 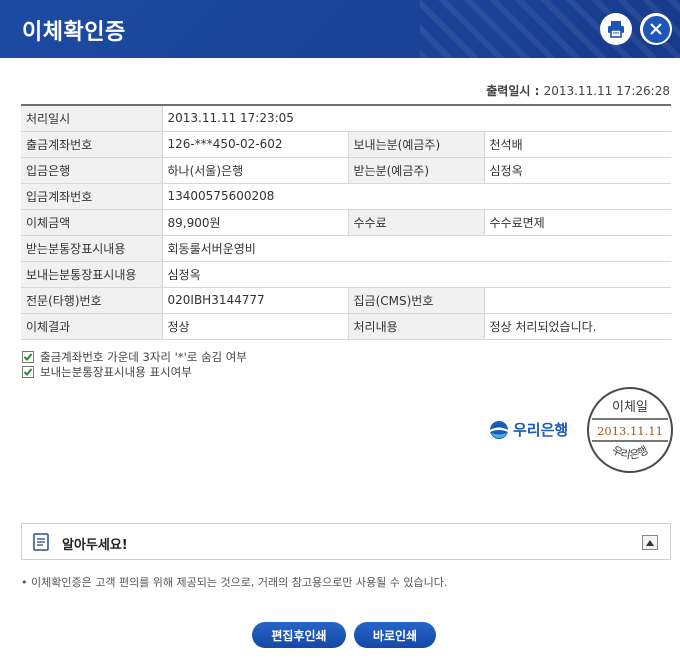 What do you see at coordinates (416, 196) in the screenshot?
I see `row-value: 13400575600208` at bounding box center [416, 196].